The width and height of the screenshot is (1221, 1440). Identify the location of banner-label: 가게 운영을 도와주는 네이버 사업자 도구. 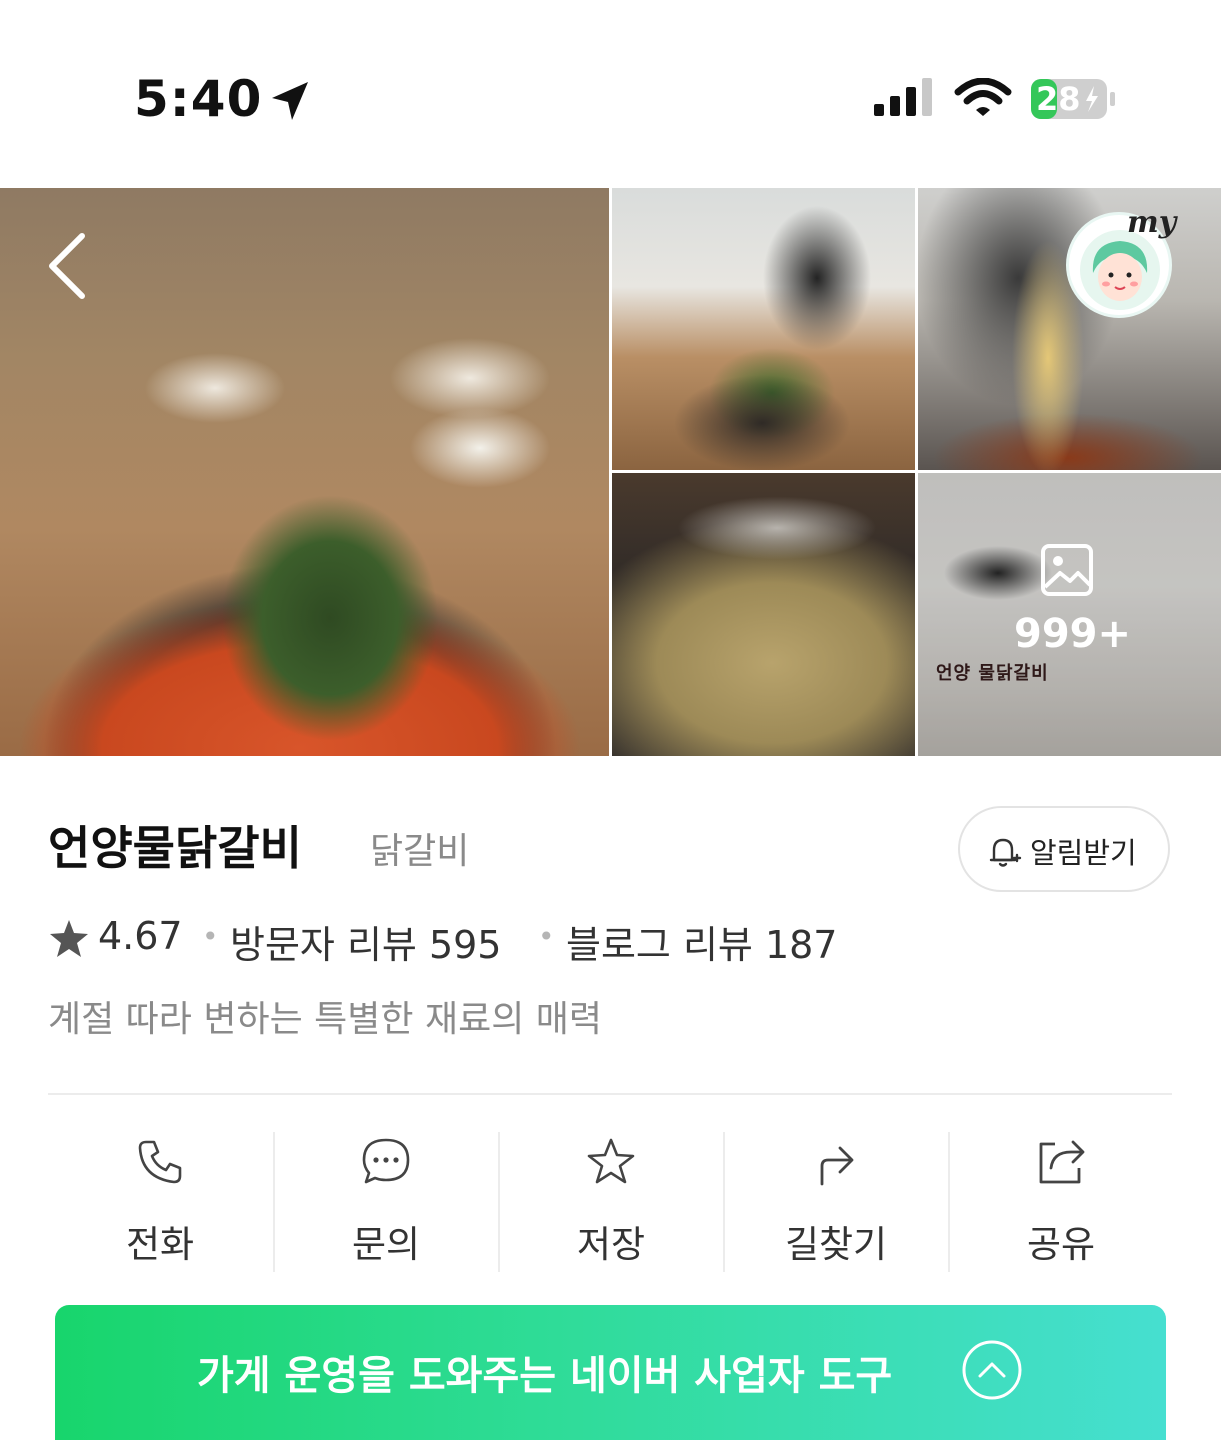
(545, 1376).